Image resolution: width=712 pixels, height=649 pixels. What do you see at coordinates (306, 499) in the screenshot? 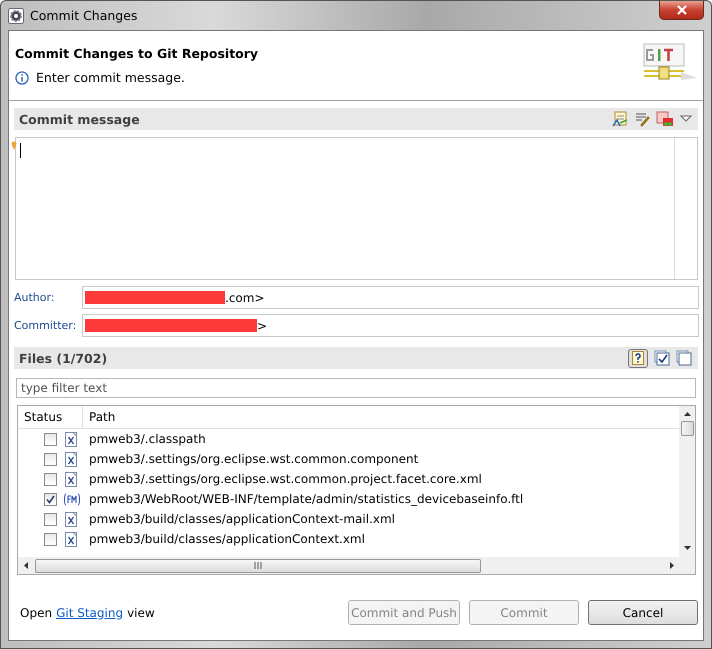
I see `file-path: pmweb3/WebRoot/WEB-INF/template/admin/statistics_devicebaseinfo.ftl` at bounding box center [306, 499].